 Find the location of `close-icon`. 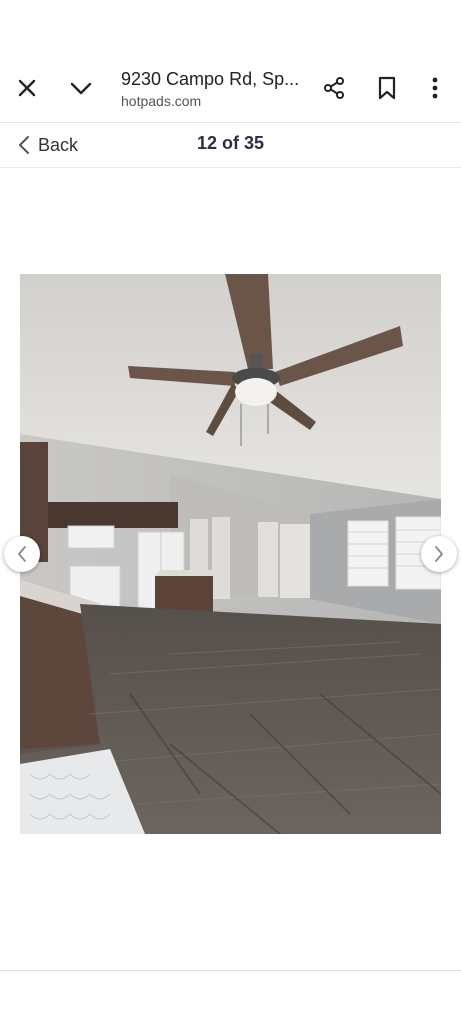

close-icon is located at coordinates (27, 88).